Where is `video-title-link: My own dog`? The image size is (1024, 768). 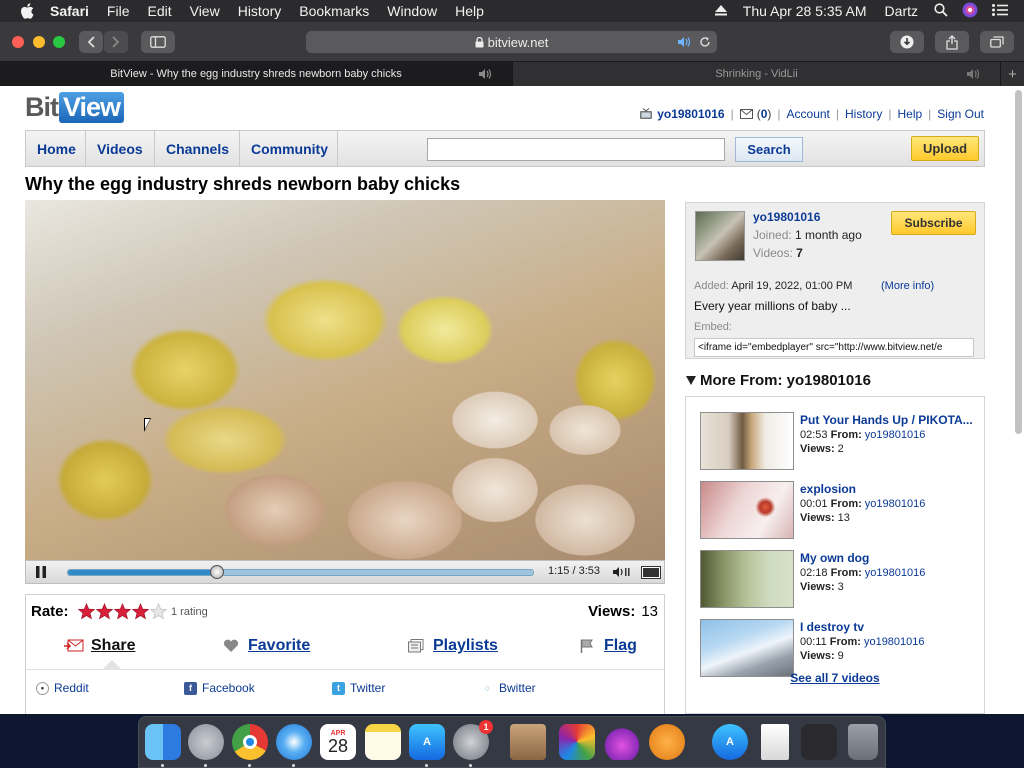
video-title-link: My own dog is located at coordinates (889, 558).